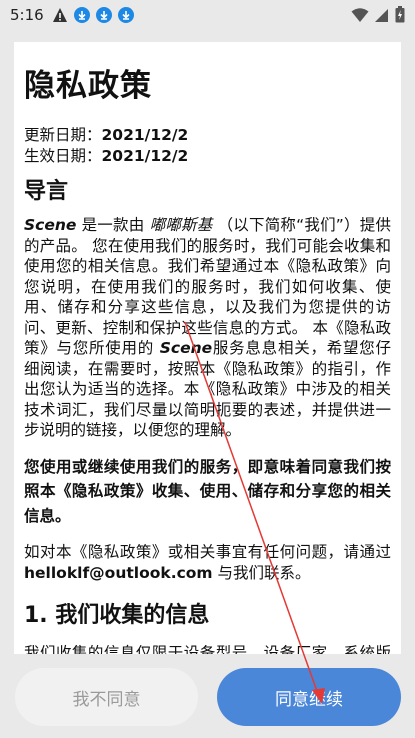 The image size is (415, 738). What do you see at coordinates (27, 15) in the screenshot?
I see `status-time: 5:16` at bounding box center [27, 15].